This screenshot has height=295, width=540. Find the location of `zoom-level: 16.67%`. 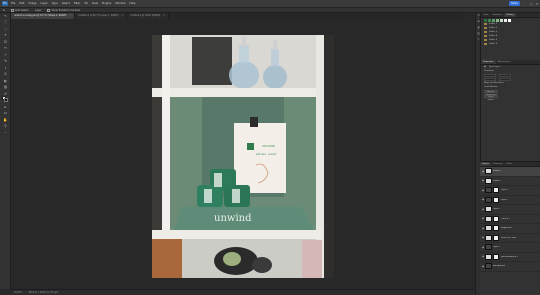

zoom-level: 16.67% is located at coordinates (18, 292).